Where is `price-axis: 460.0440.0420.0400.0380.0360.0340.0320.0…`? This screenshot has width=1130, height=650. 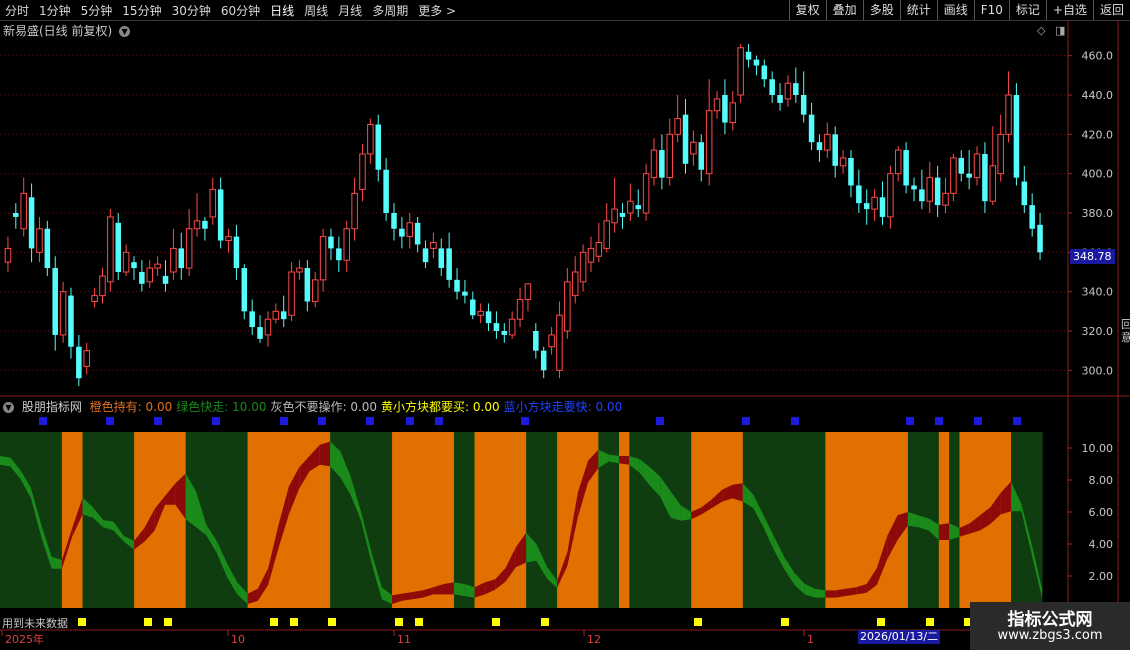 price-axis: 460.0440.0420.0400.0380.0360.0340.0320.0… is located at coordinates (1091, 213).